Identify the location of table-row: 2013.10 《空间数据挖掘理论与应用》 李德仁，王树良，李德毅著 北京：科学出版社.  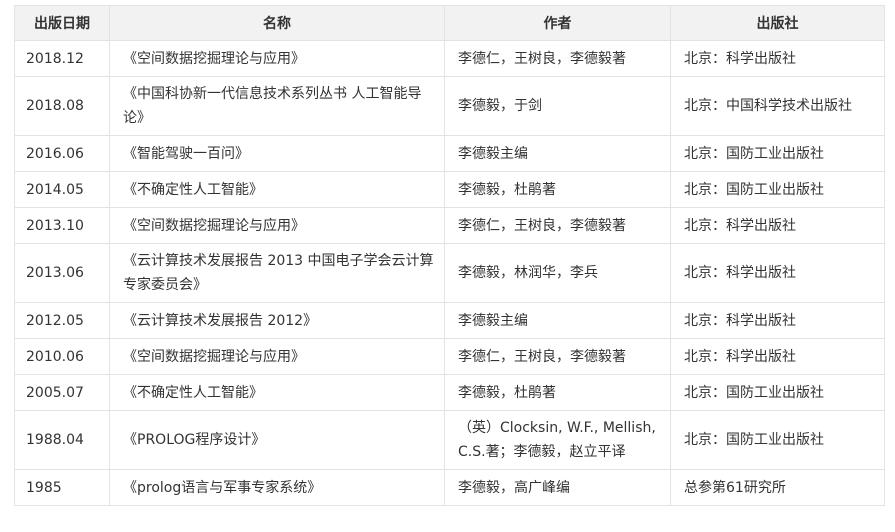
(449, 225).